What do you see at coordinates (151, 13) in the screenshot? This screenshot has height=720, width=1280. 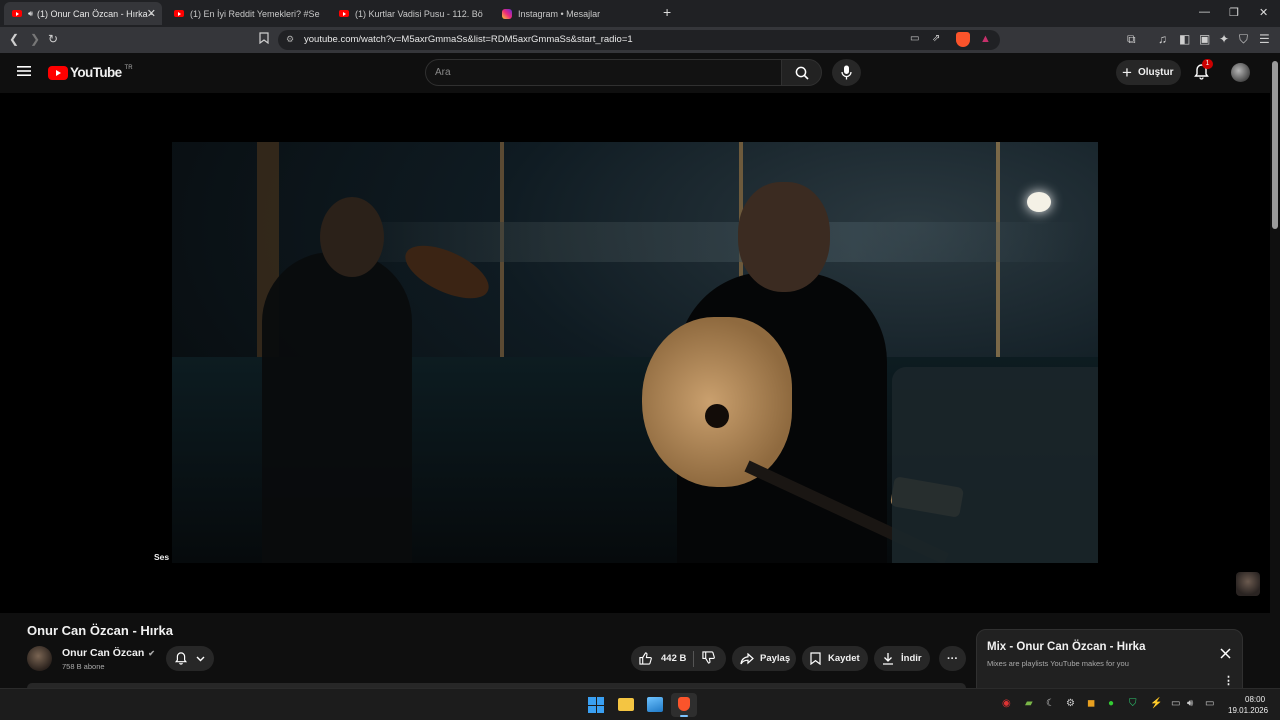 I see `close-tab-icon: ✕` at bounding box center [151, 13].